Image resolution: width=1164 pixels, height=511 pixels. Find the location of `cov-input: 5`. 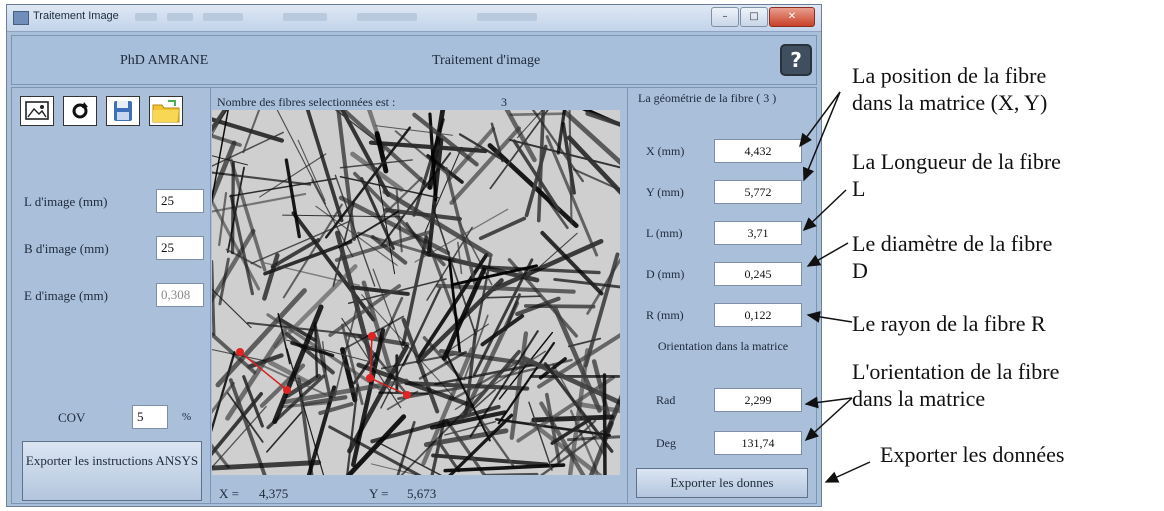

cov-input: 5 is located at coordinates (150, 417).